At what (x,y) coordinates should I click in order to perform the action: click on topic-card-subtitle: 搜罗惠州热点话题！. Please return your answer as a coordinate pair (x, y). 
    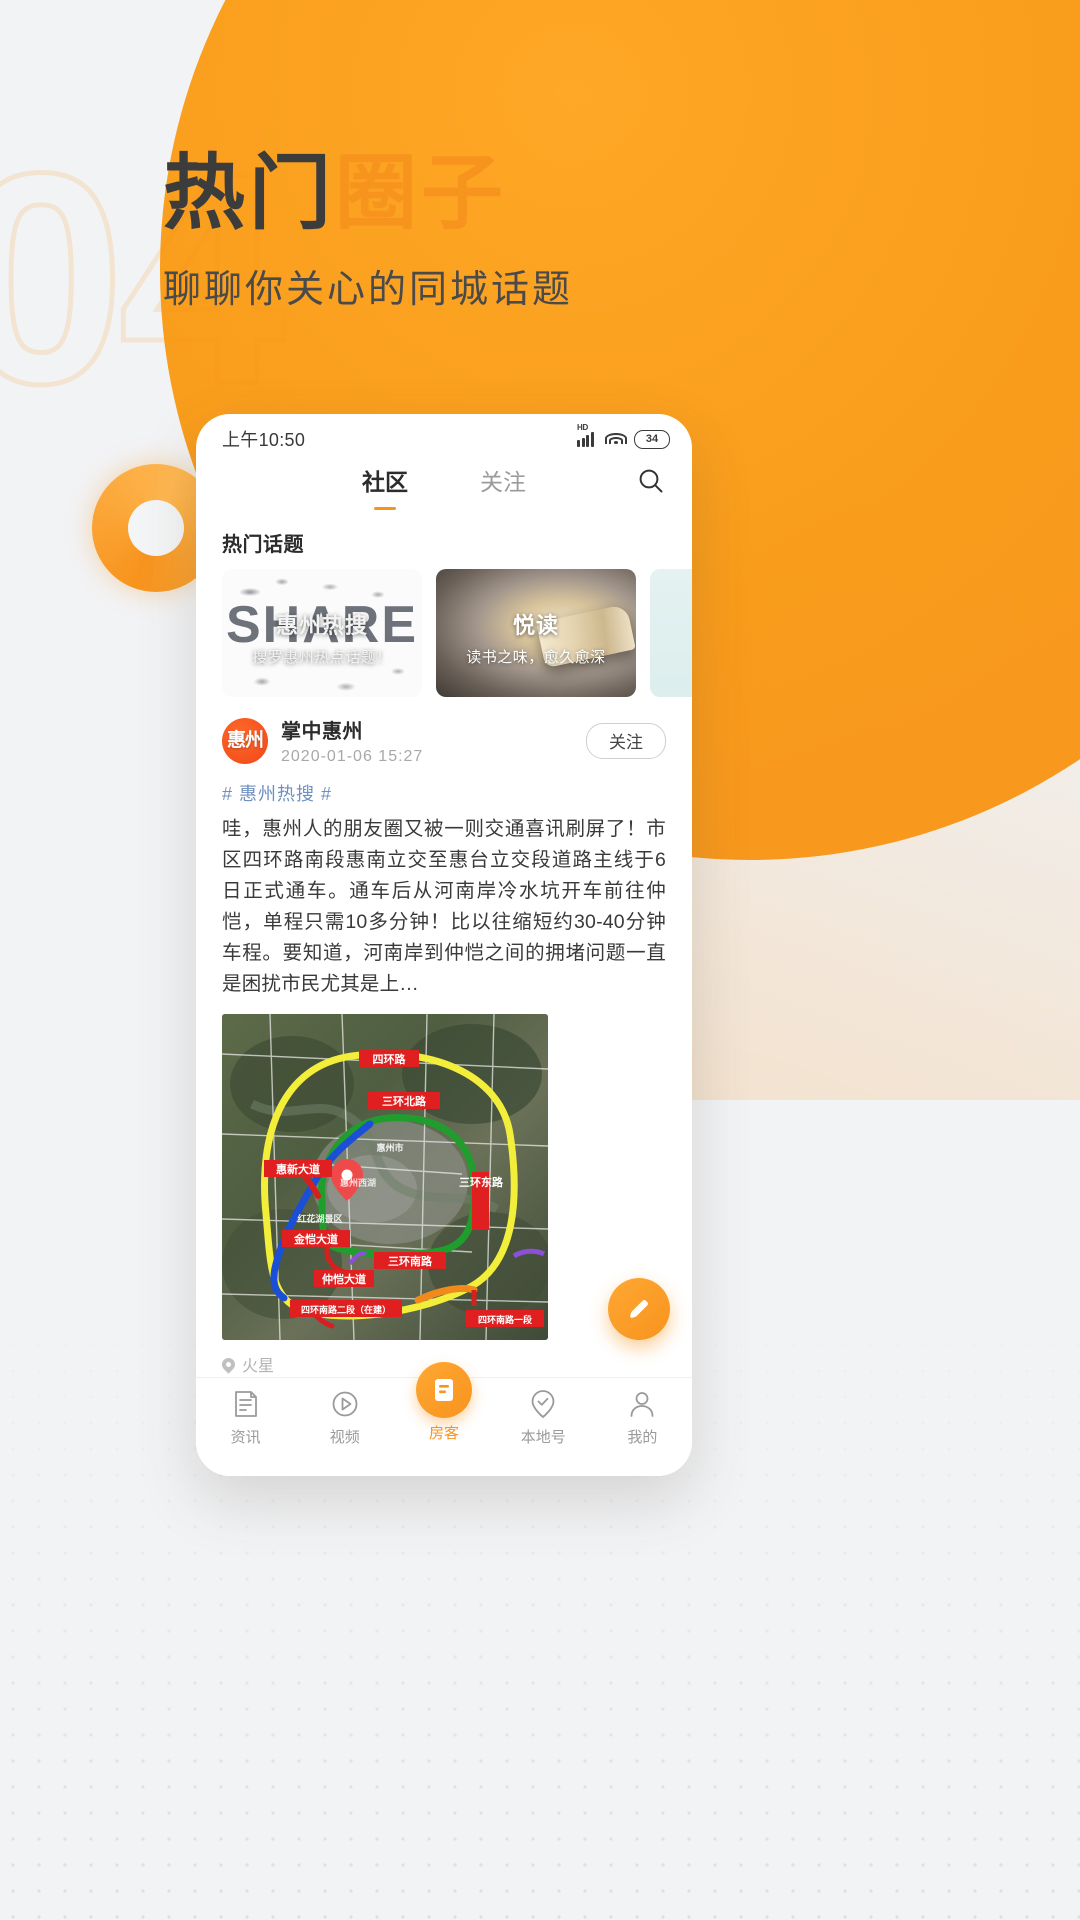
    Looking at the image, I should click on (322, 658).